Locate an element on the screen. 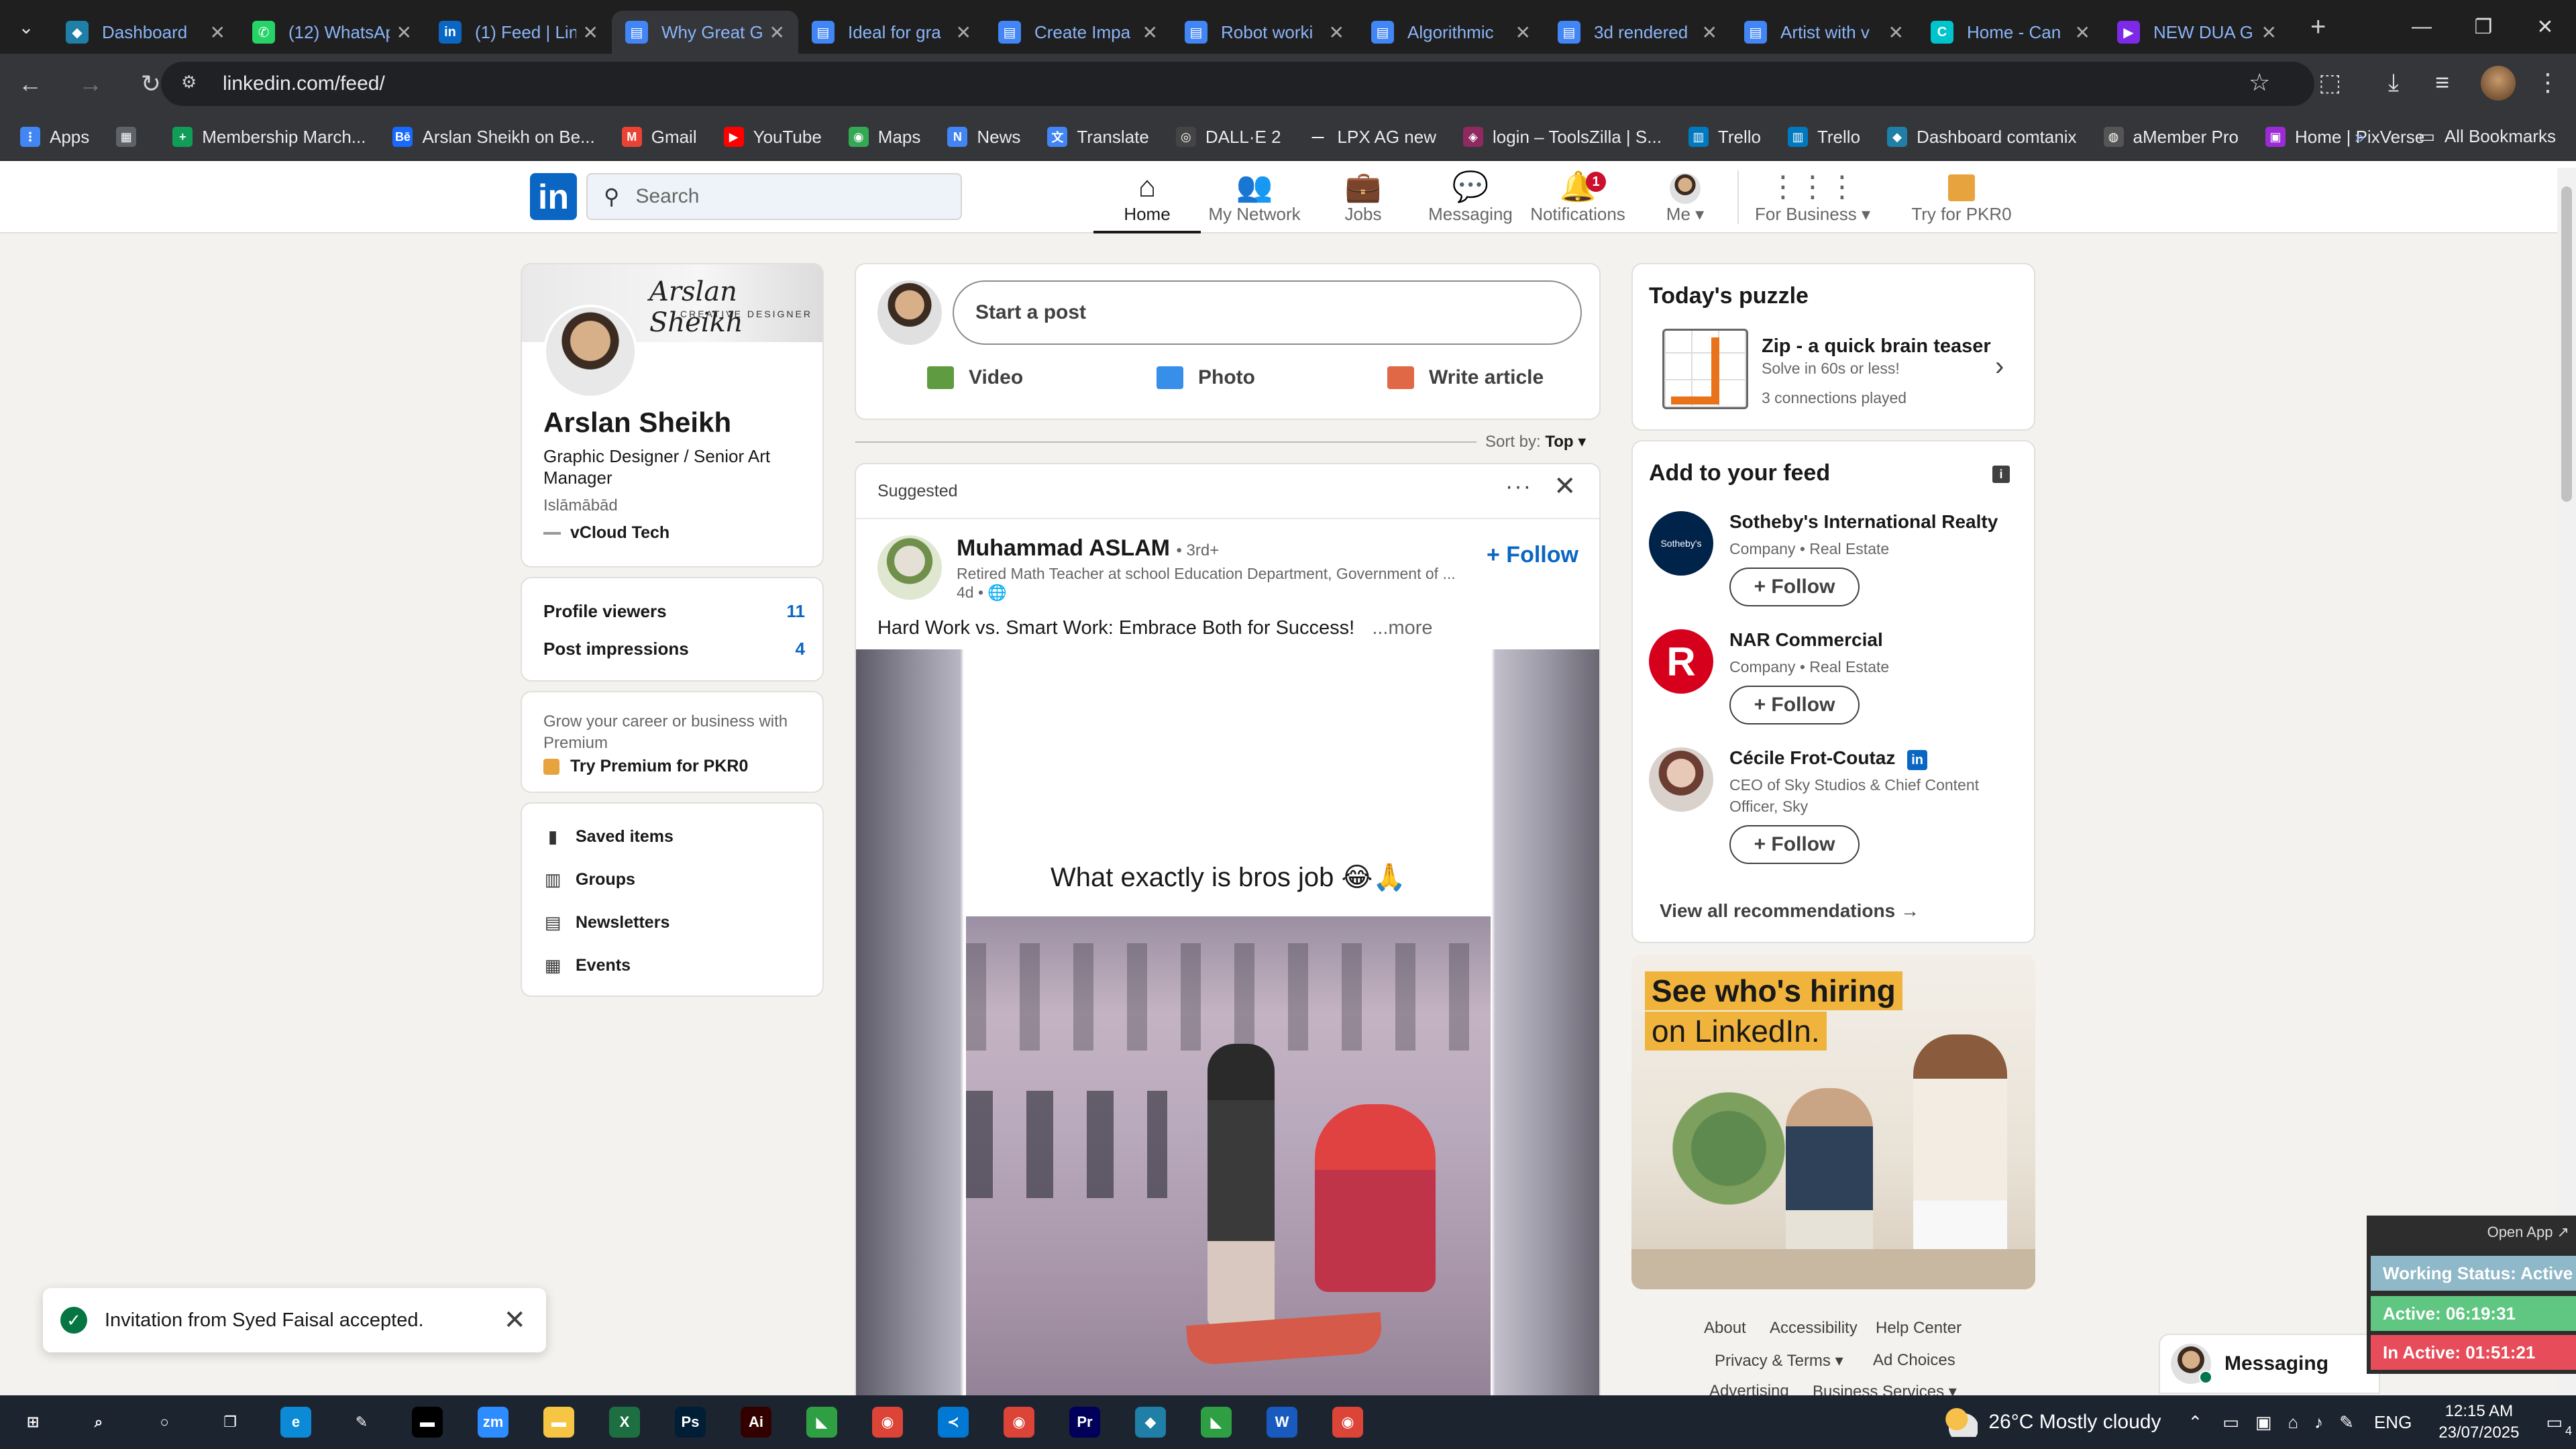  download-icon: ⤓ is located at coordinates (2393, 82).